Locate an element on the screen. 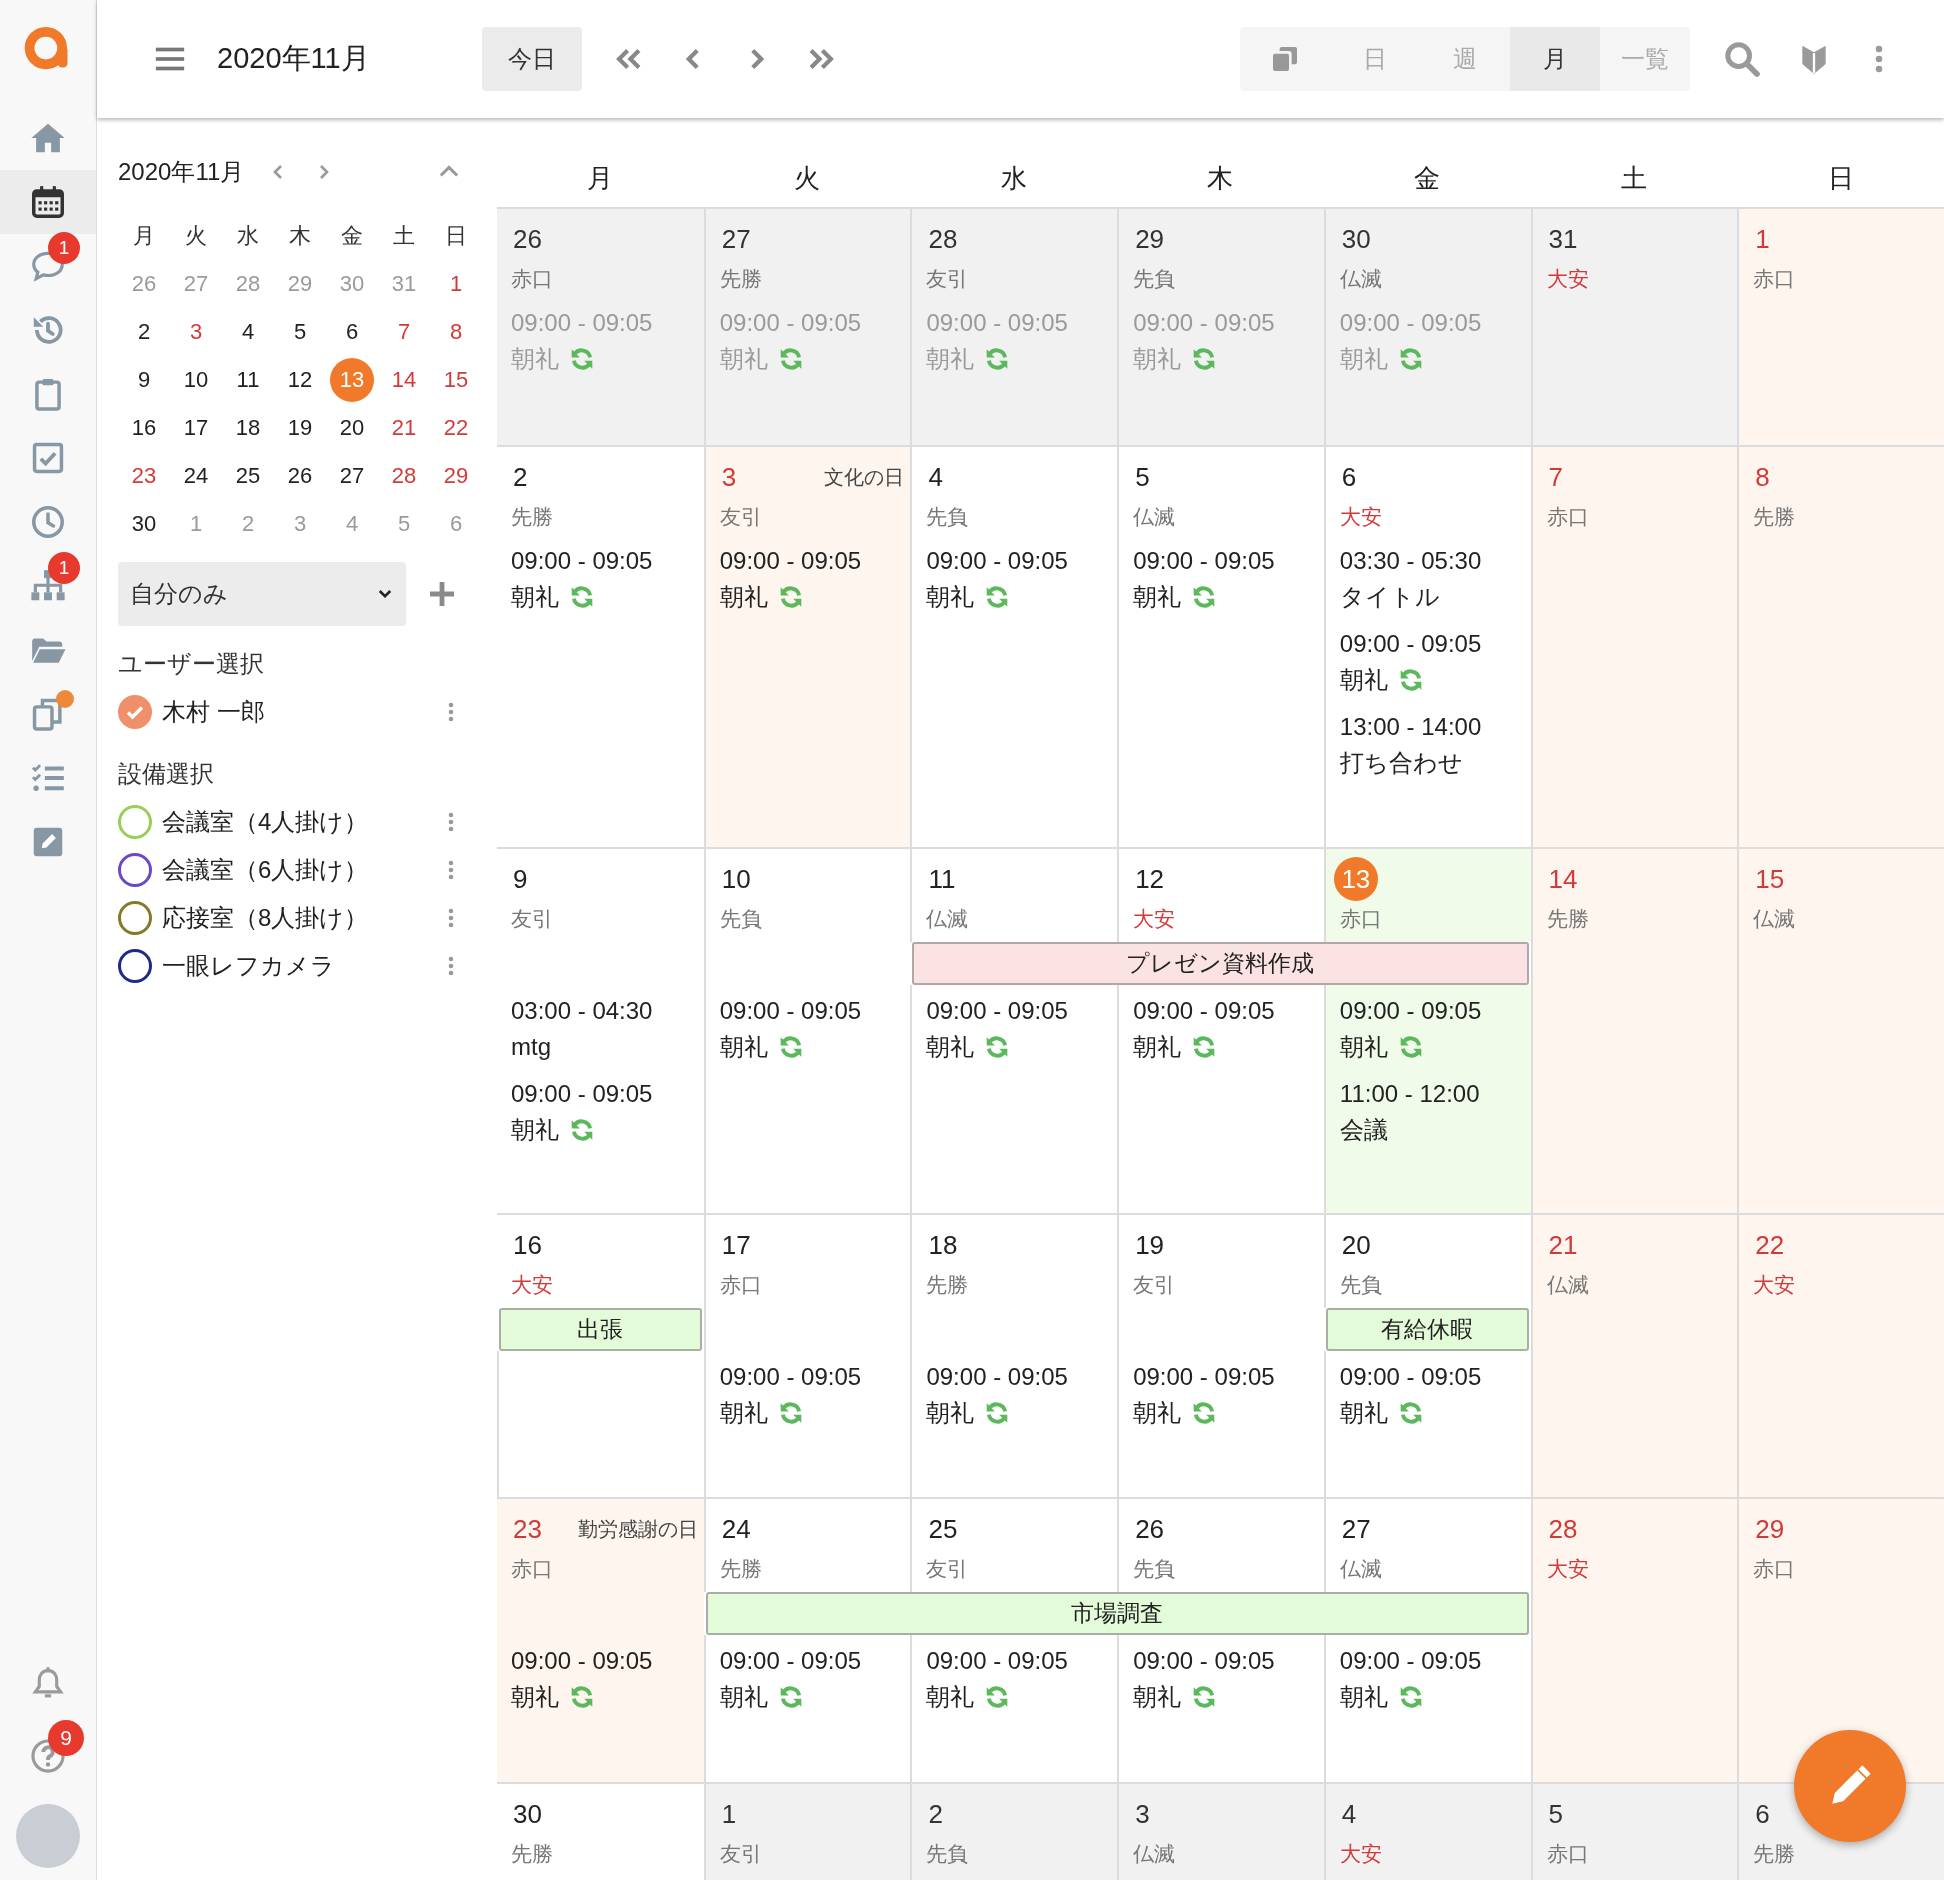 This screenshot has height=1880, width=1944. day-number: 28 is located at coordinates (942, 239).